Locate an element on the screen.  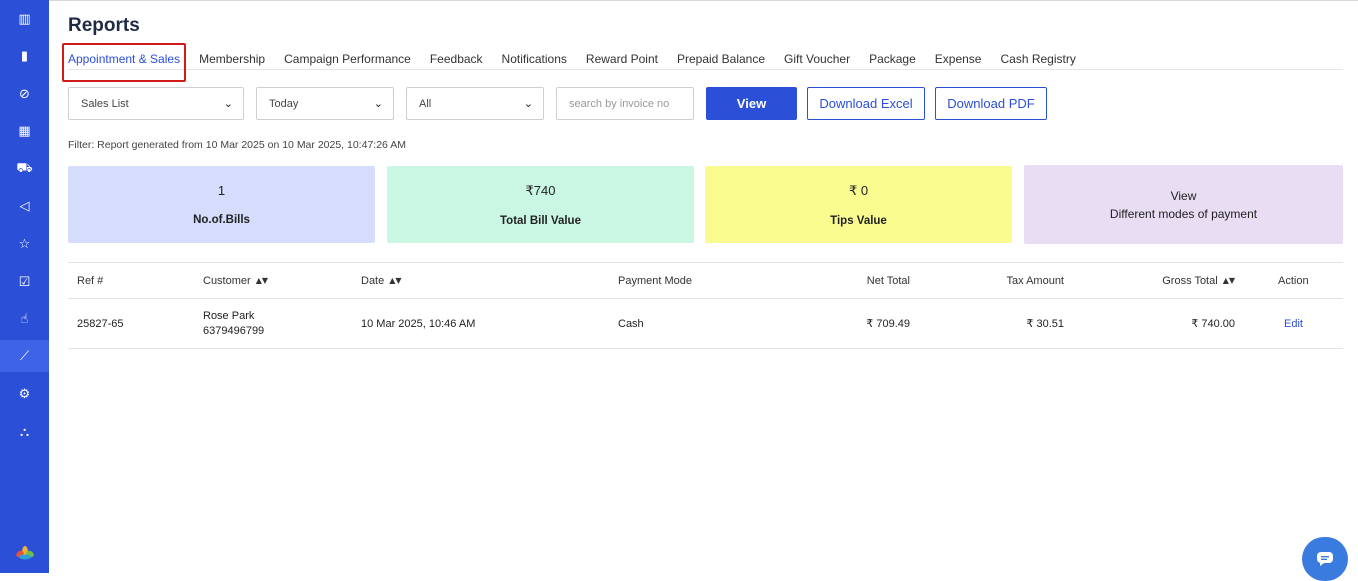
tab-reward-point: Reward Point is located at coordinates (622, 61).